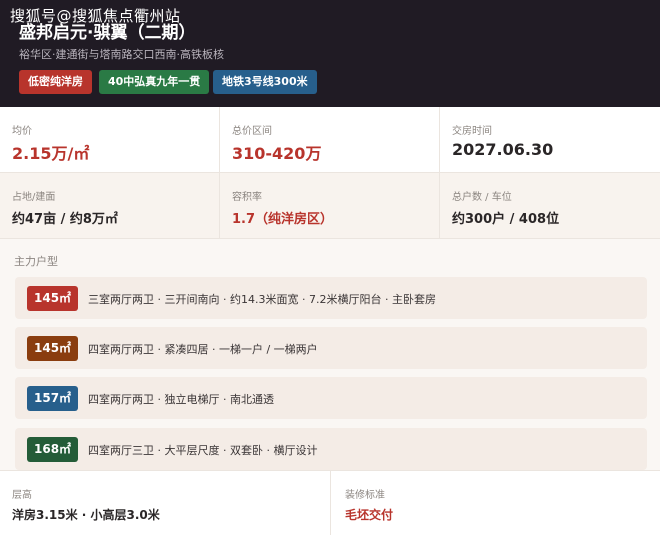  Describe the element at coordinates (265, 82) in the screenshot. I see `tag-metro: 地铁3号线300米` at that location.